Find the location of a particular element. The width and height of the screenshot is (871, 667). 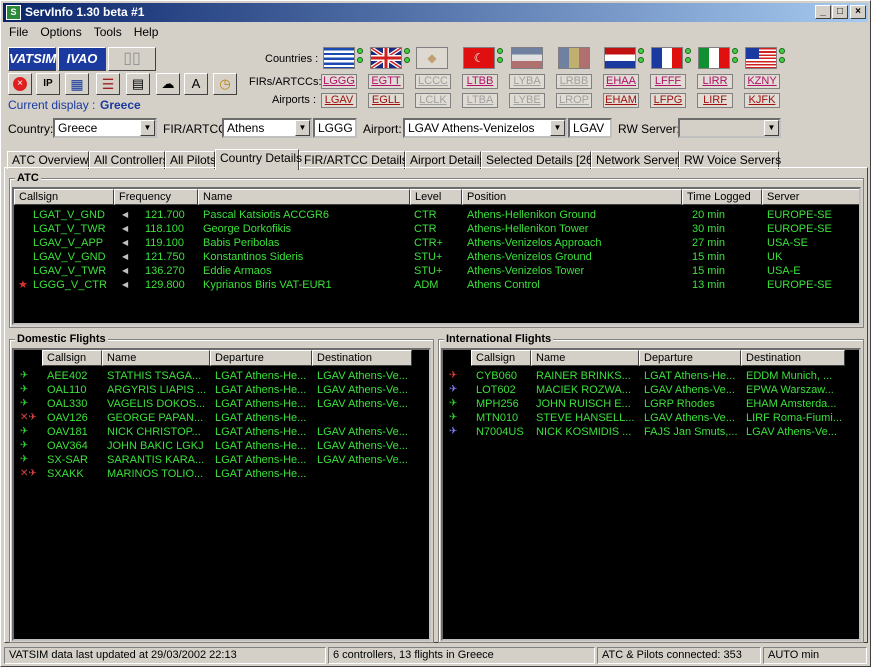

menu-options: Options is located at coordinates (60, 32).